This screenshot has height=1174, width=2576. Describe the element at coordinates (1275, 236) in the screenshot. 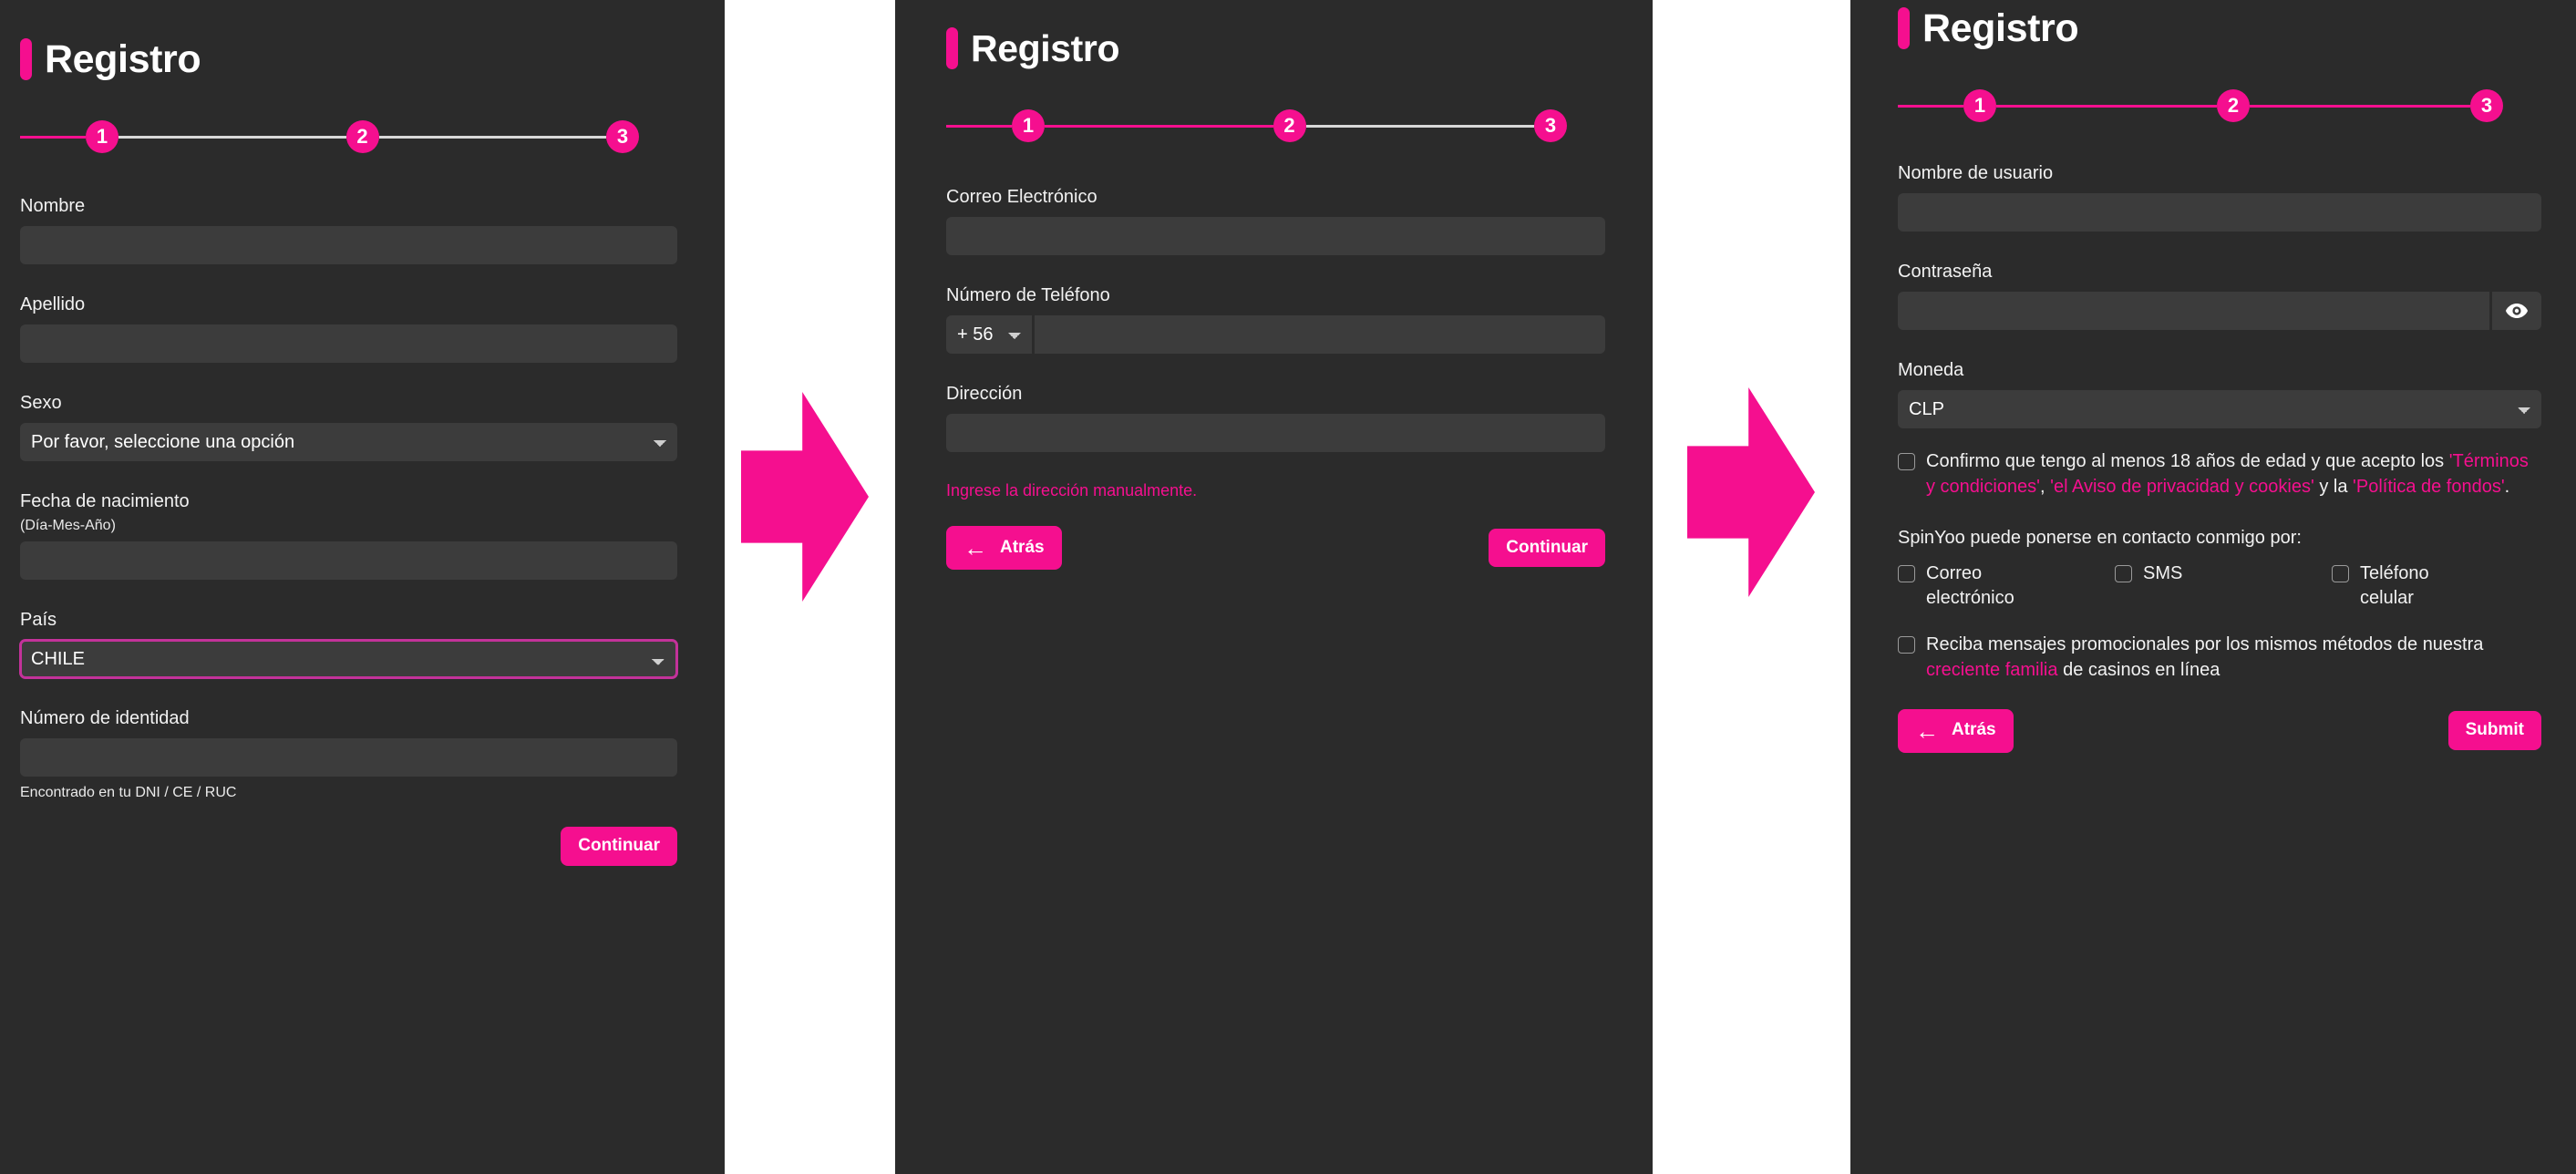

I see `correo-input` at that location.